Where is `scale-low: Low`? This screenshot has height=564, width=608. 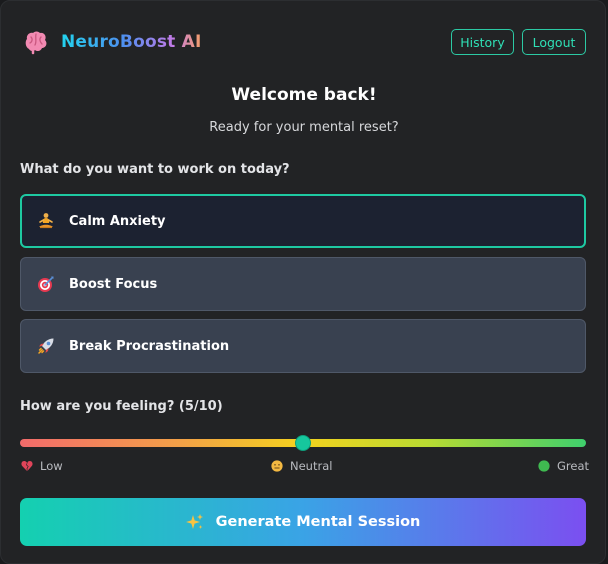 scale-low: Low is located at coordinates (42, 466).